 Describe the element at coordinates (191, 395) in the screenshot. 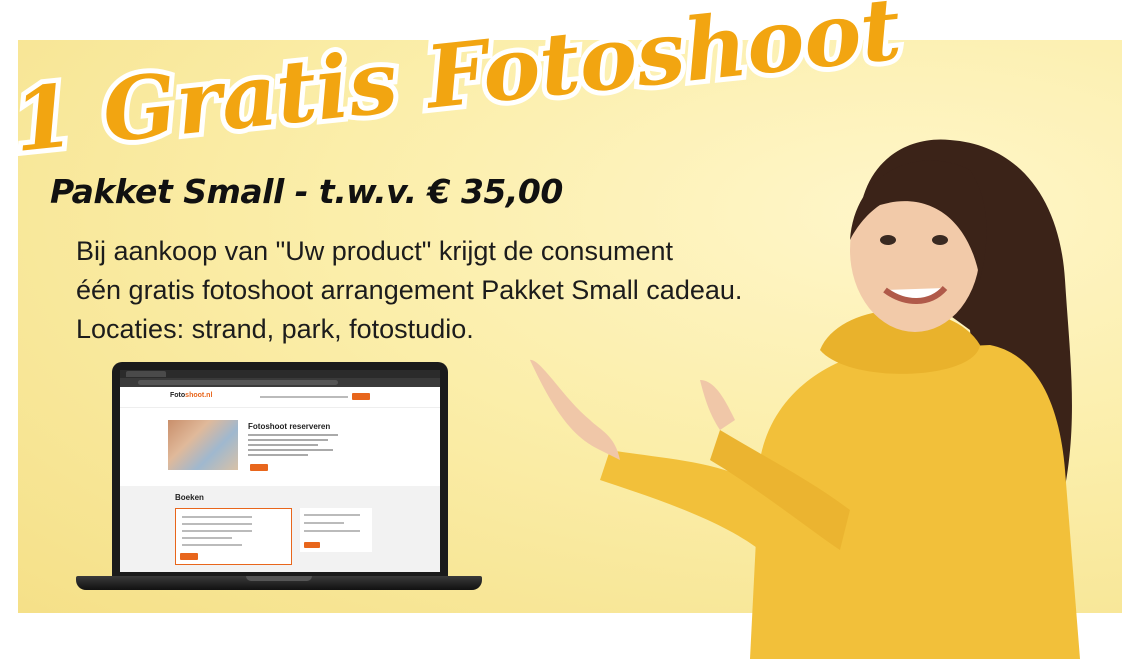

I see `site-logo: Fotoshoot.nl` at that location.